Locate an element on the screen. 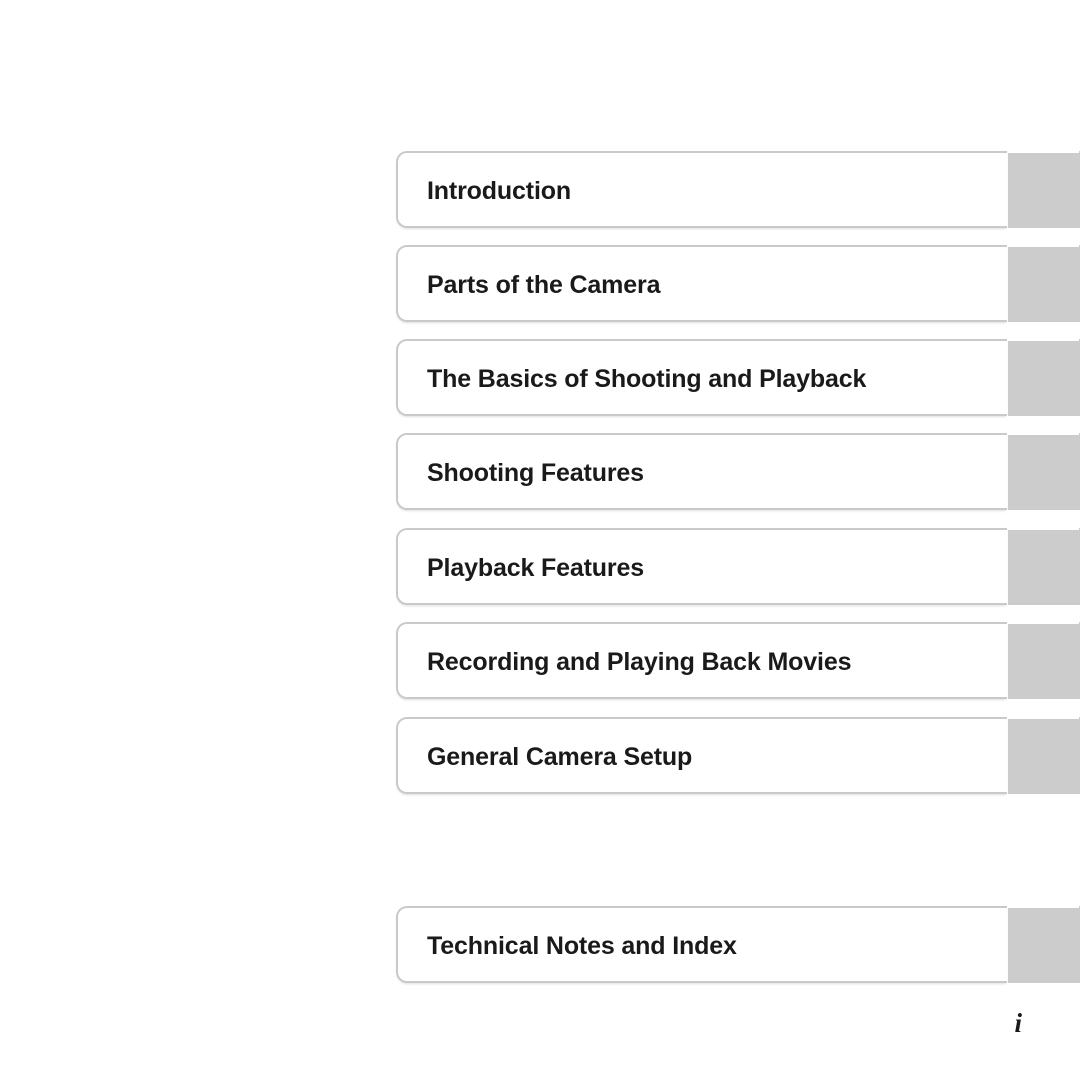 The height and width of the screenshot is (1080, 1080). section-card: Recording and Playing Back Movies is located at coordinates (737, 660).